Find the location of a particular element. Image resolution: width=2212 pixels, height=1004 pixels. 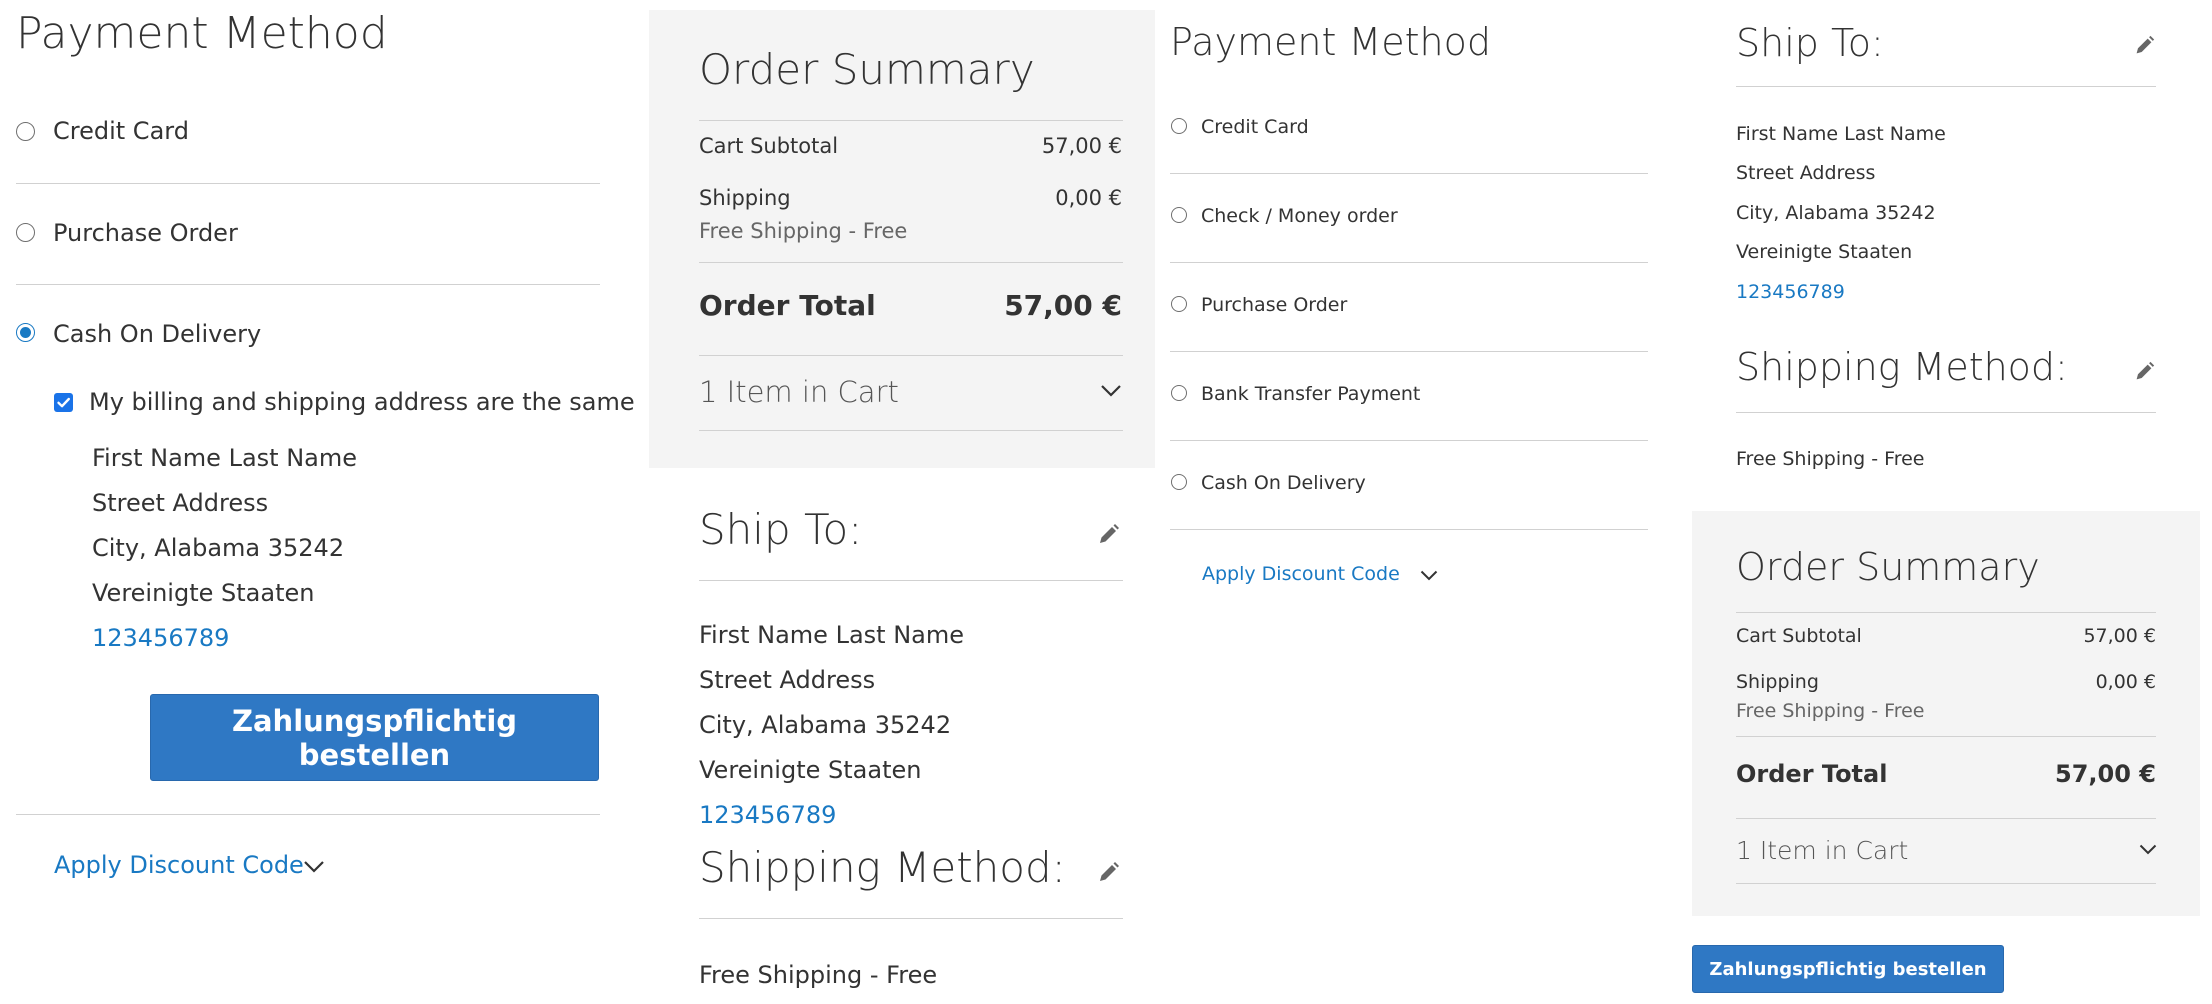

radio-check-money-order is located at coordinates (1179, 215).